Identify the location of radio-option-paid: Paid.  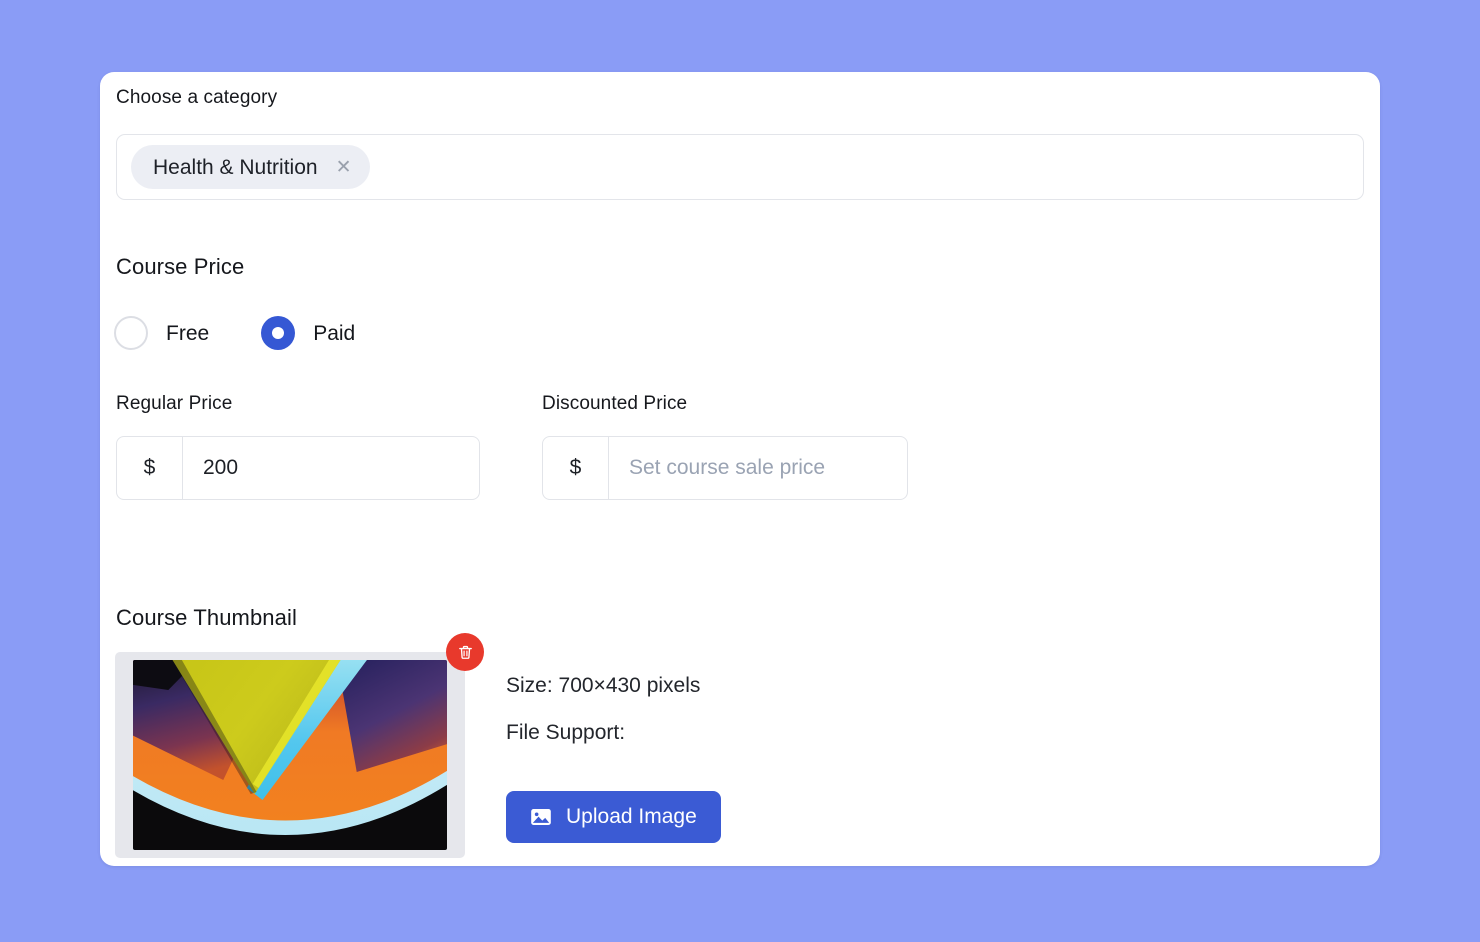
(308, 333).